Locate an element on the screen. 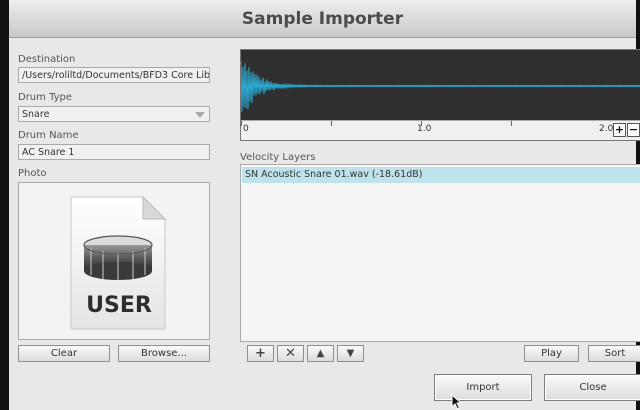 This screenshot has width=640, height=410. arrow-up-icon: ▲ is located at coordinates (320, 353).